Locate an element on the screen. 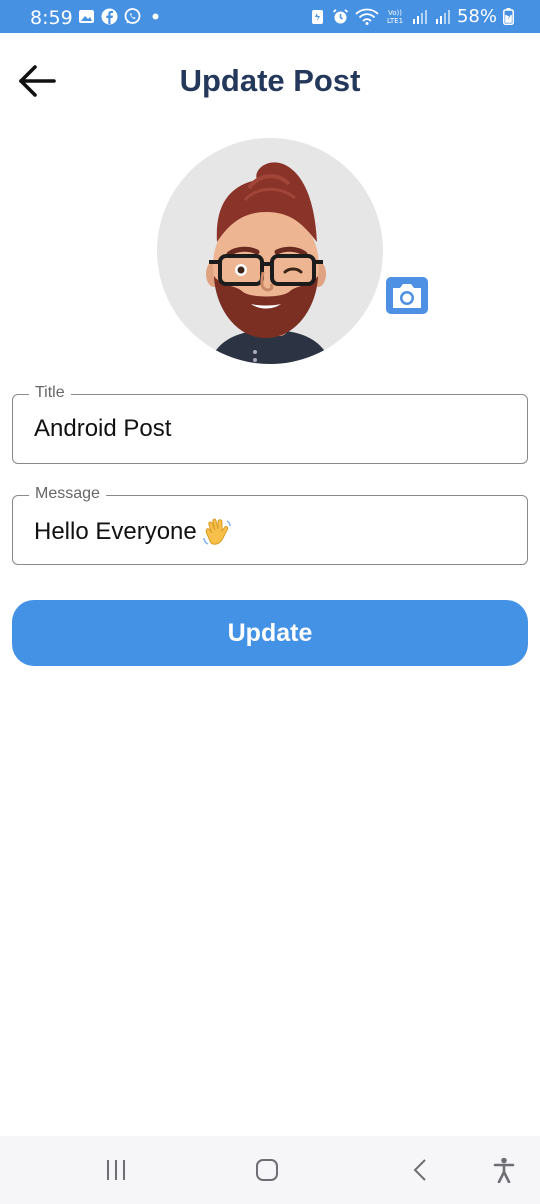 The image size is (540, 1204). update-button: Update is located at coordinates (270, 633).